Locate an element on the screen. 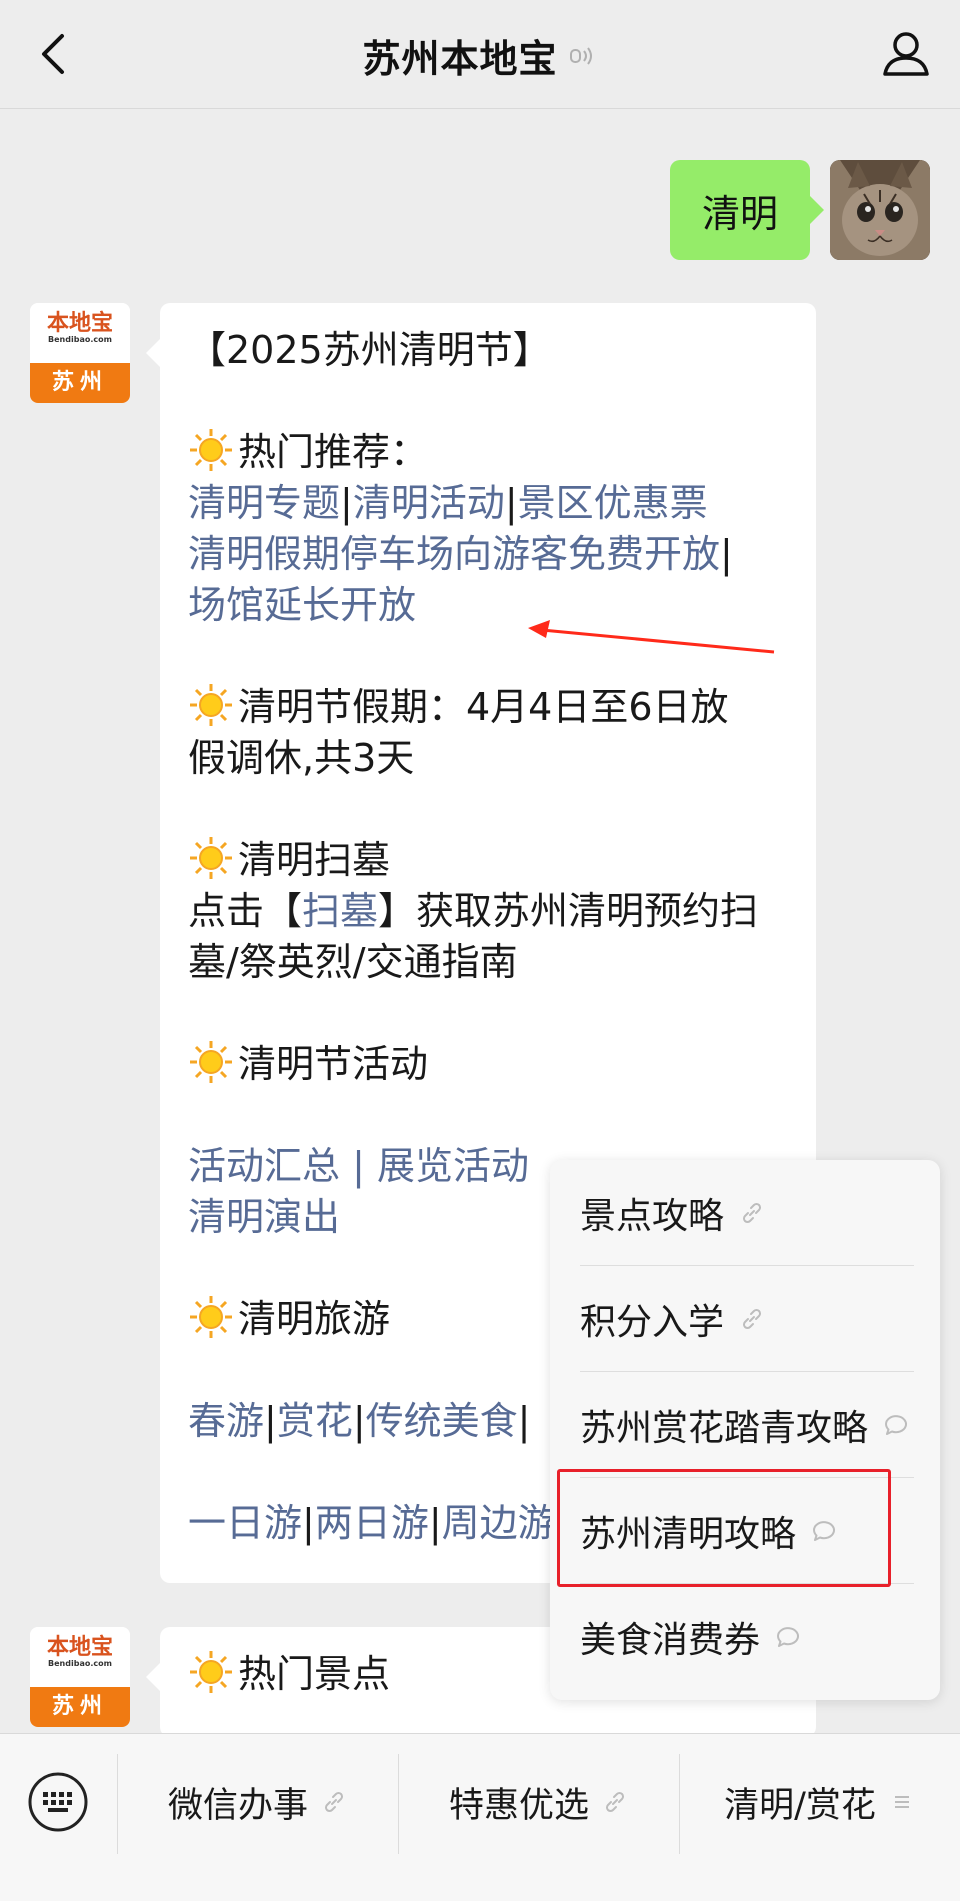  events-title: 清明节活动 is located at coordinates (333, 1064).